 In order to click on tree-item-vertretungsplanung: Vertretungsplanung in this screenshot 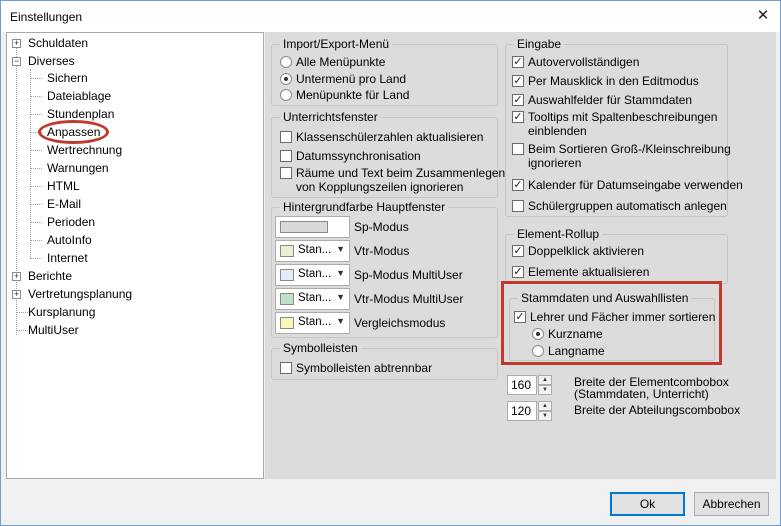, I will do `click(80, 294)`.